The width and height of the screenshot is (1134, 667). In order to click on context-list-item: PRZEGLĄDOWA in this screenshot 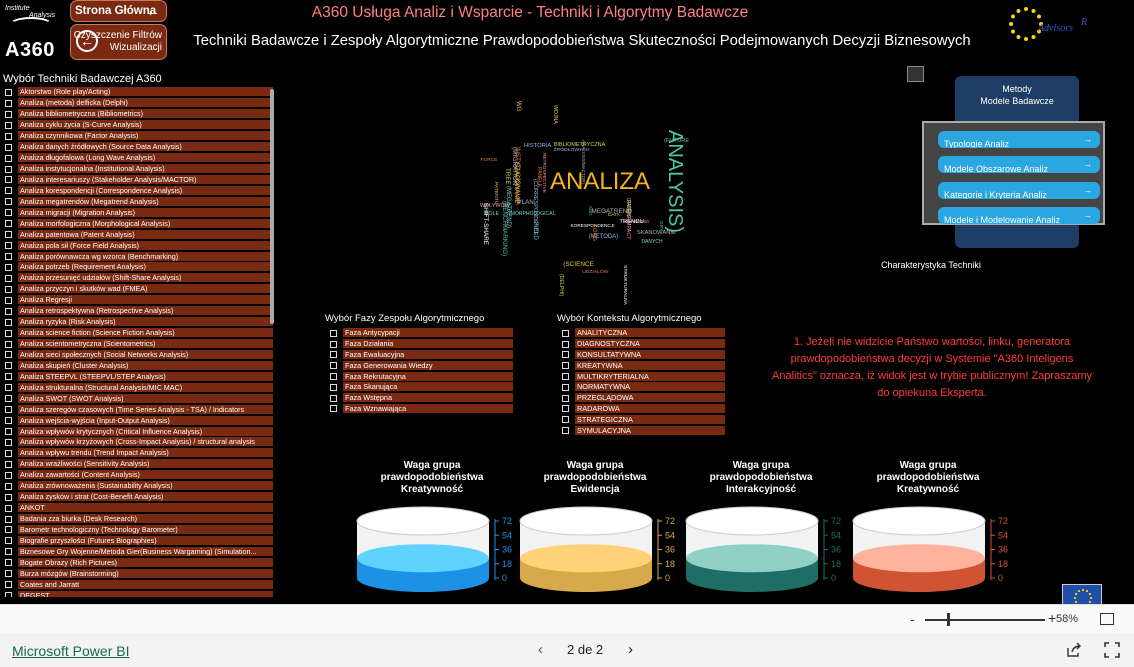, I will do `click(643, 398)`.